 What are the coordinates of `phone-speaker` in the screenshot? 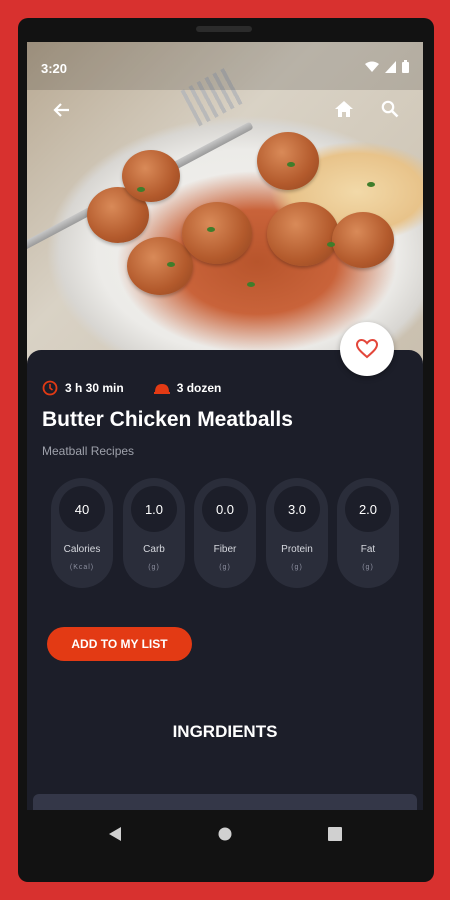 It's located at (224, 29).